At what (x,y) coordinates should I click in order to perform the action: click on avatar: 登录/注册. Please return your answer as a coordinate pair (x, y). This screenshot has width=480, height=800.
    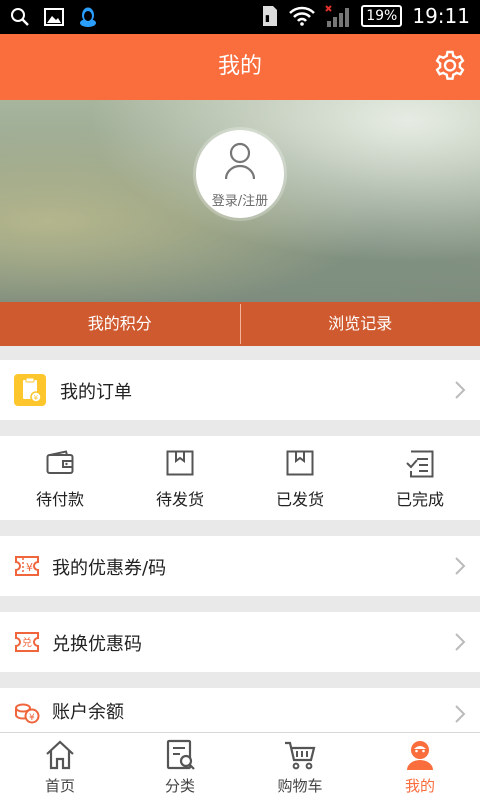
    Looking at the image, I should click on (240, 174).